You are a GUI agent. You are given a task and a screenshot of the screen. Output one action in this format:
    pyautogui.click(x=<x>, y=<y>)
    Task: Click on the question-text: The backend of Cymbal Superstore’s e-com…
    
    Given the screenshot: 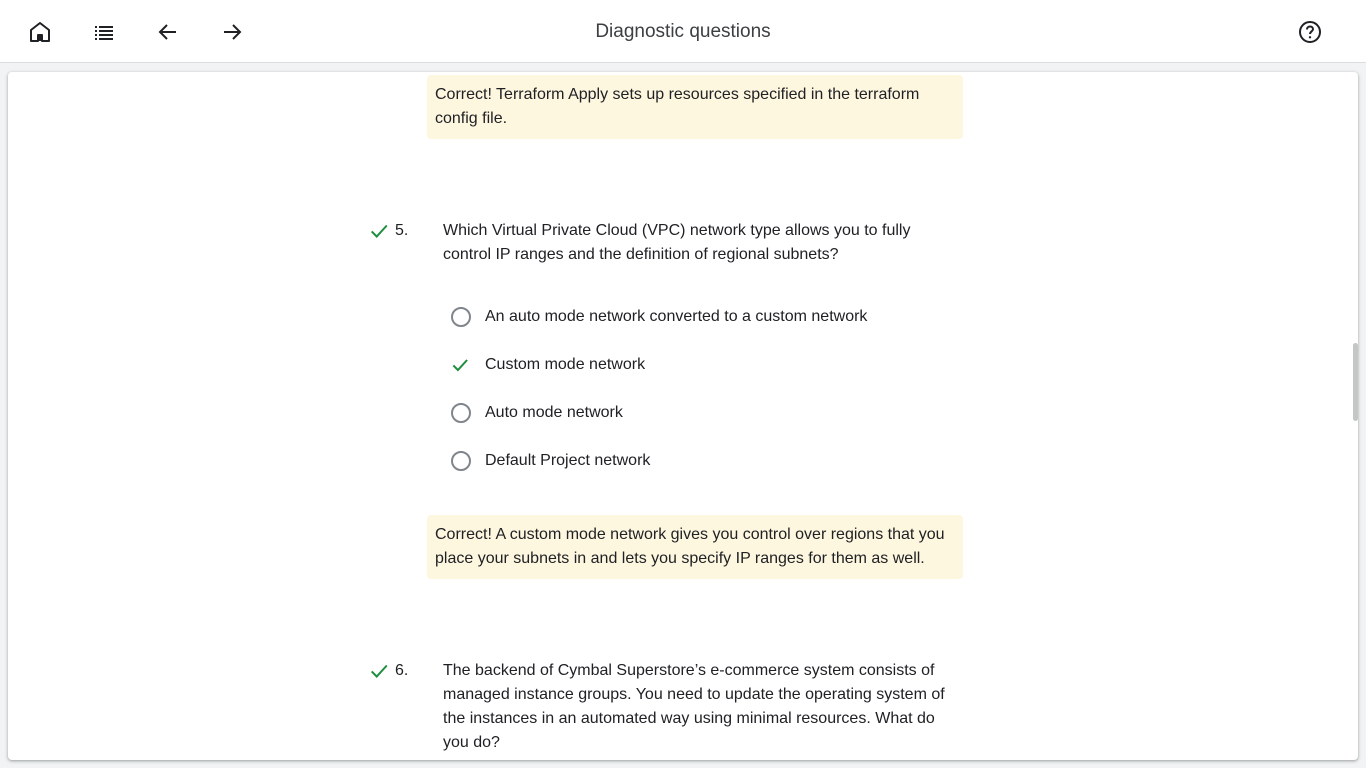 What is the action you would take?
    pyautogui.click(x=694, y=706)
    